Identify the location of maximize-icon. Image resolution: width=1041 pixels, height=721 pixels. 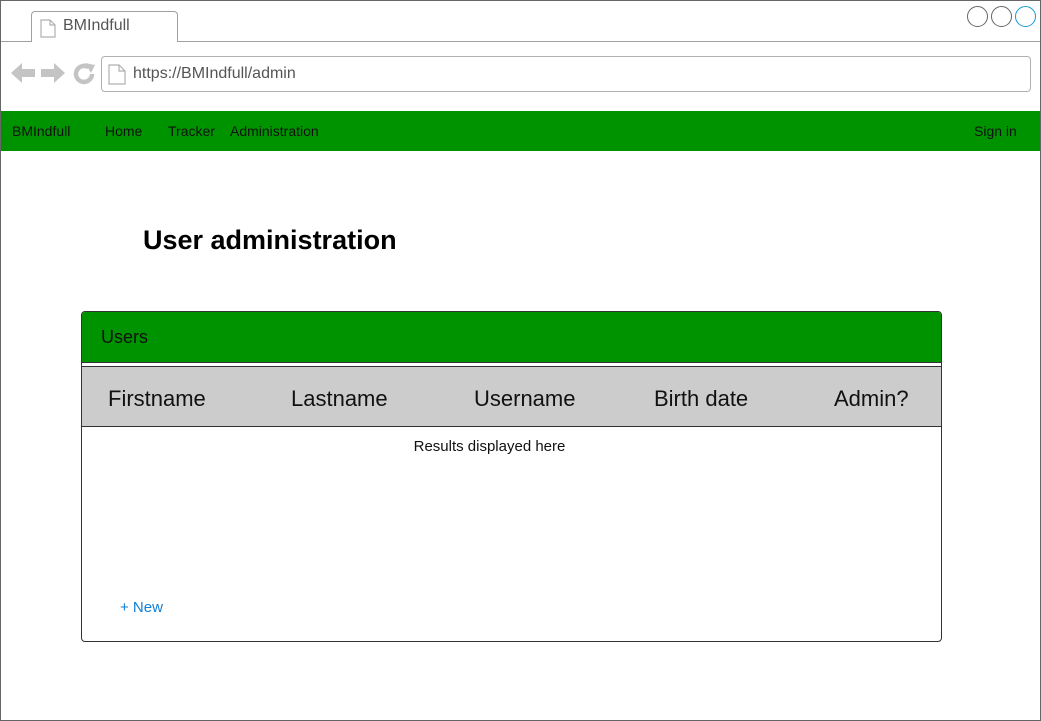
(1001, 16).